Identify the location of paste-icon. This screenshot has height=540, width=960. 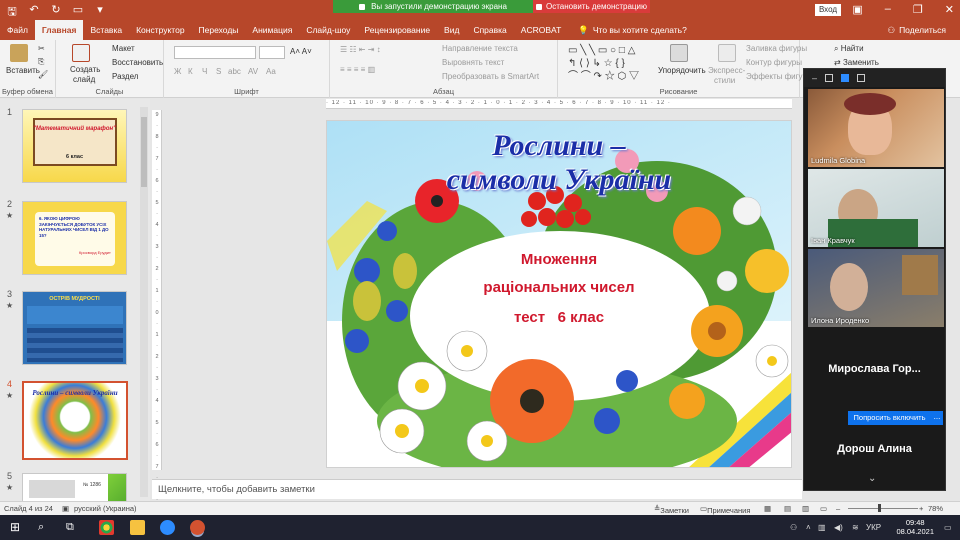
(19, 53).